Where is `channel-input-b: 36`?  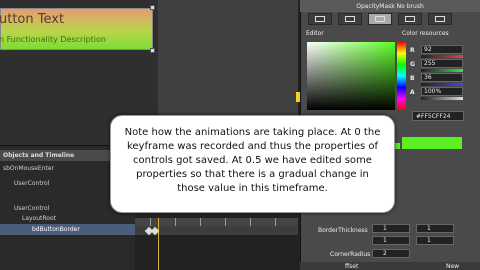 channel-input-b: 36 is located at coordinates (442, 77).